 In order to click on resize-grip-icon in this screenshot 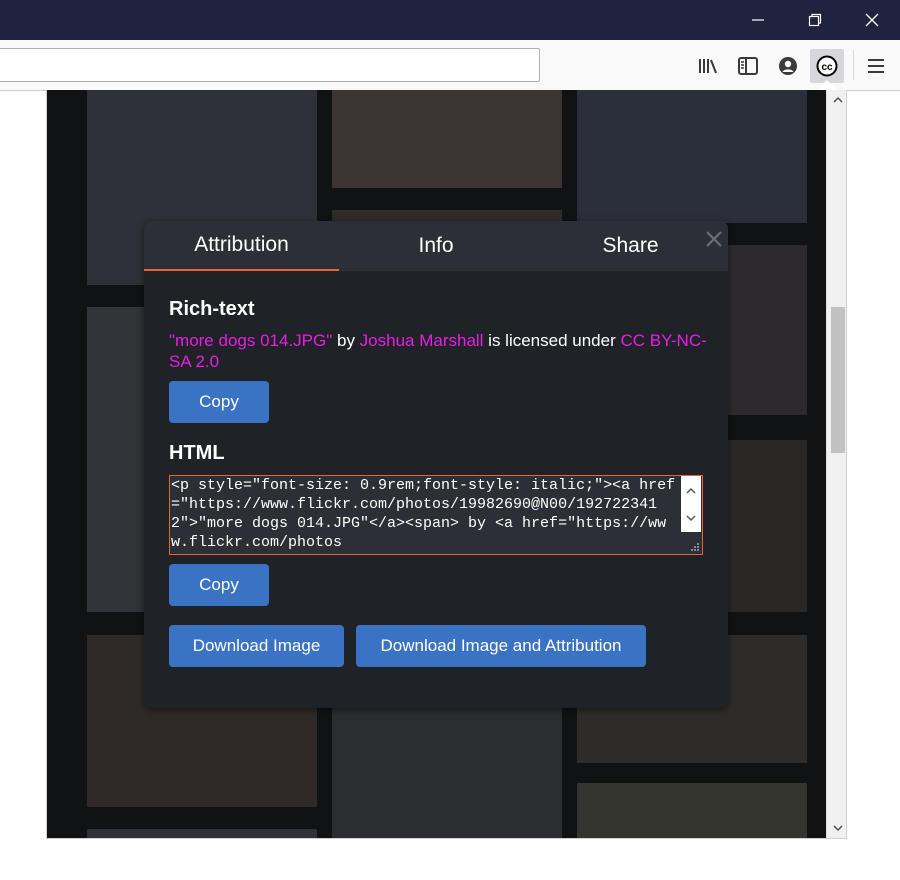, I will do `click(695, 547)`.